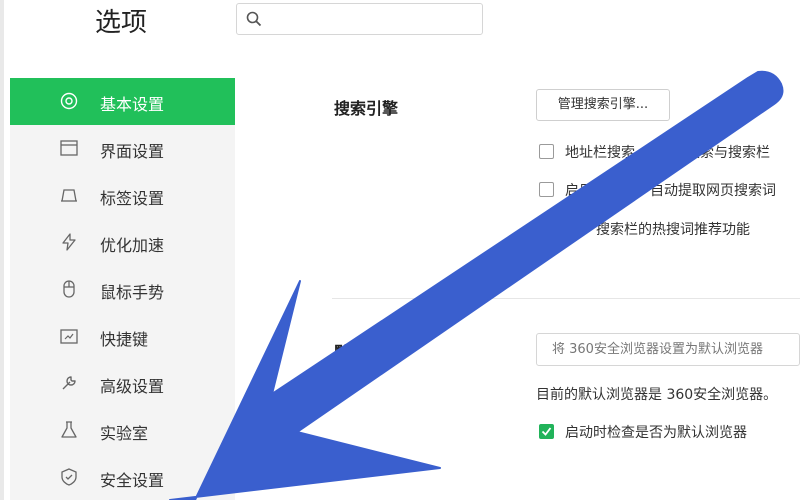 This screenshot has width=800, height=501. What do you see at coordinates (124, 433) in the screenshot?
I see `sidebar-item-label: 实验室` at bounding box center [124, 433].